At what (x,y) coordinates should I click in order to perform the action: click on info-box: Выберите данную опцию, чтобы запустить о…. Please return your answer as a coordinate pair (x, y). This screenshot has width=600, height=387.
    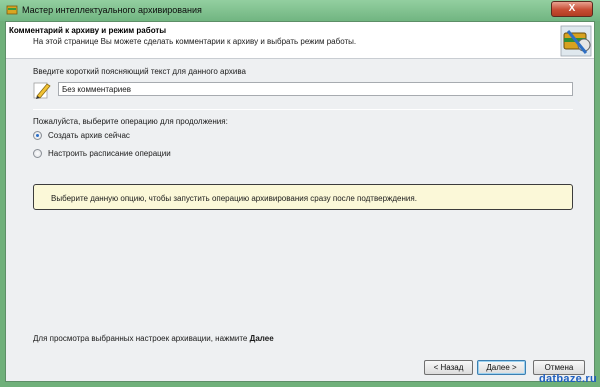
    Looking at the image, I should click on (303, 197).